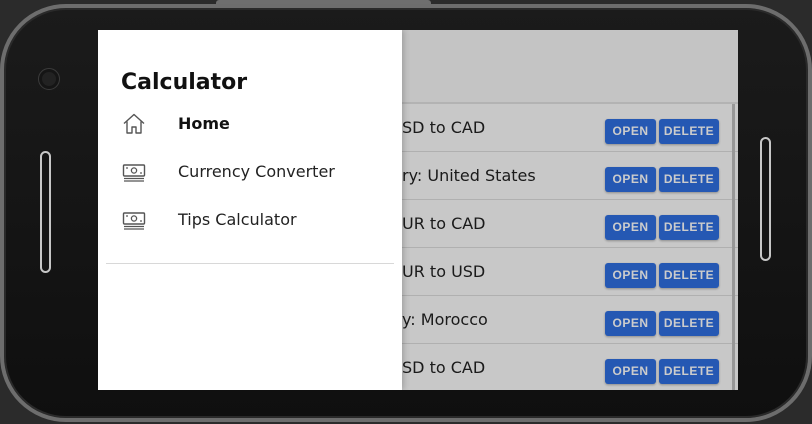 This screenshot has height=424, width=812. What do you see at coordinates (134, 124) in the screenshot?
I see `home-icon` at bounding box center [134, 124].